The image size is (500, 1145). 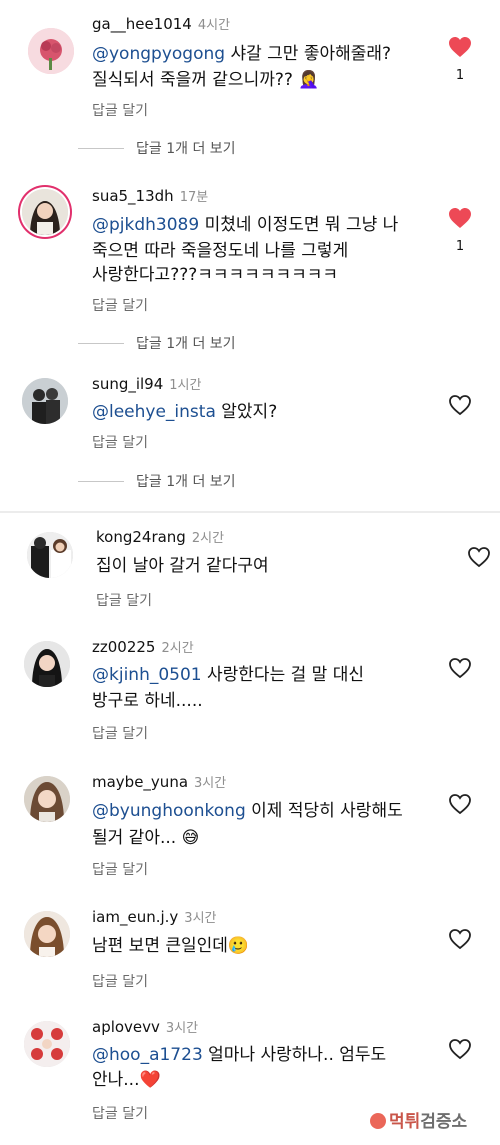 What do you see at coordinates (239, 1055) in the screenshot?
I see `comment-text: @hoo_a1723 얼마나 사랑하나.. 엄두도` at bounding box center [239, 1055].